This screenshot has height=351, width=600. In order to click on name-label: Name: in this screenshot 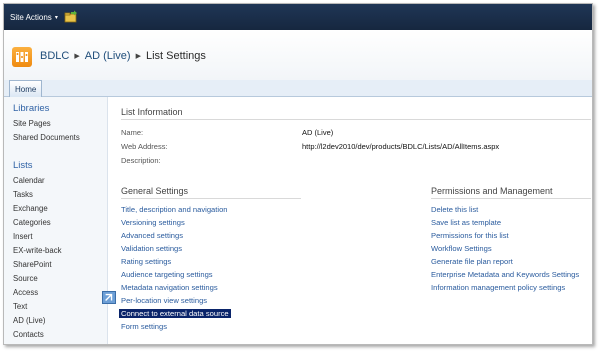, I will do `click(132, 132)`.